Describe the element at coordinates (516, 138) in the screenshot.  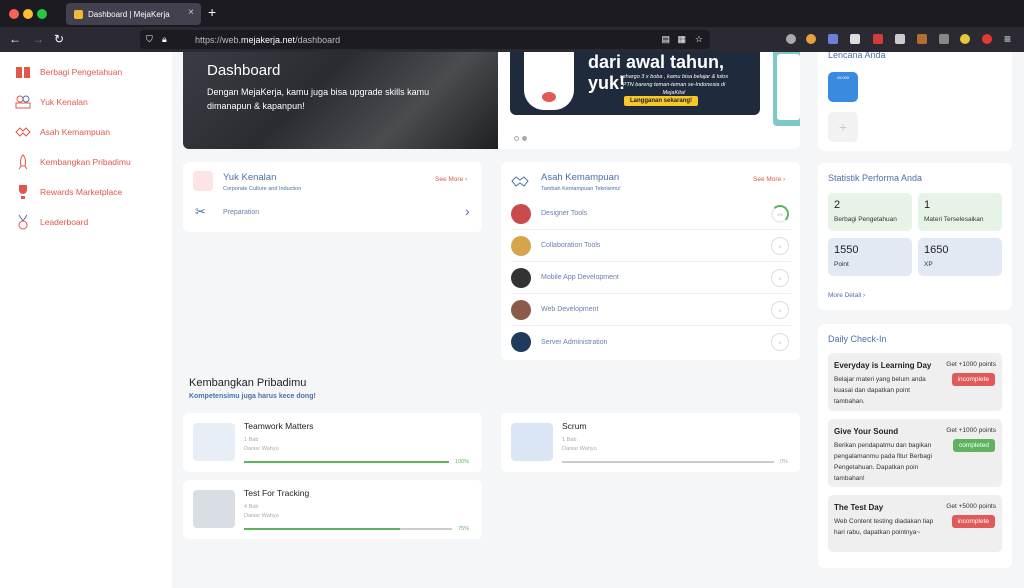
I see `carousel-dot` at that location.